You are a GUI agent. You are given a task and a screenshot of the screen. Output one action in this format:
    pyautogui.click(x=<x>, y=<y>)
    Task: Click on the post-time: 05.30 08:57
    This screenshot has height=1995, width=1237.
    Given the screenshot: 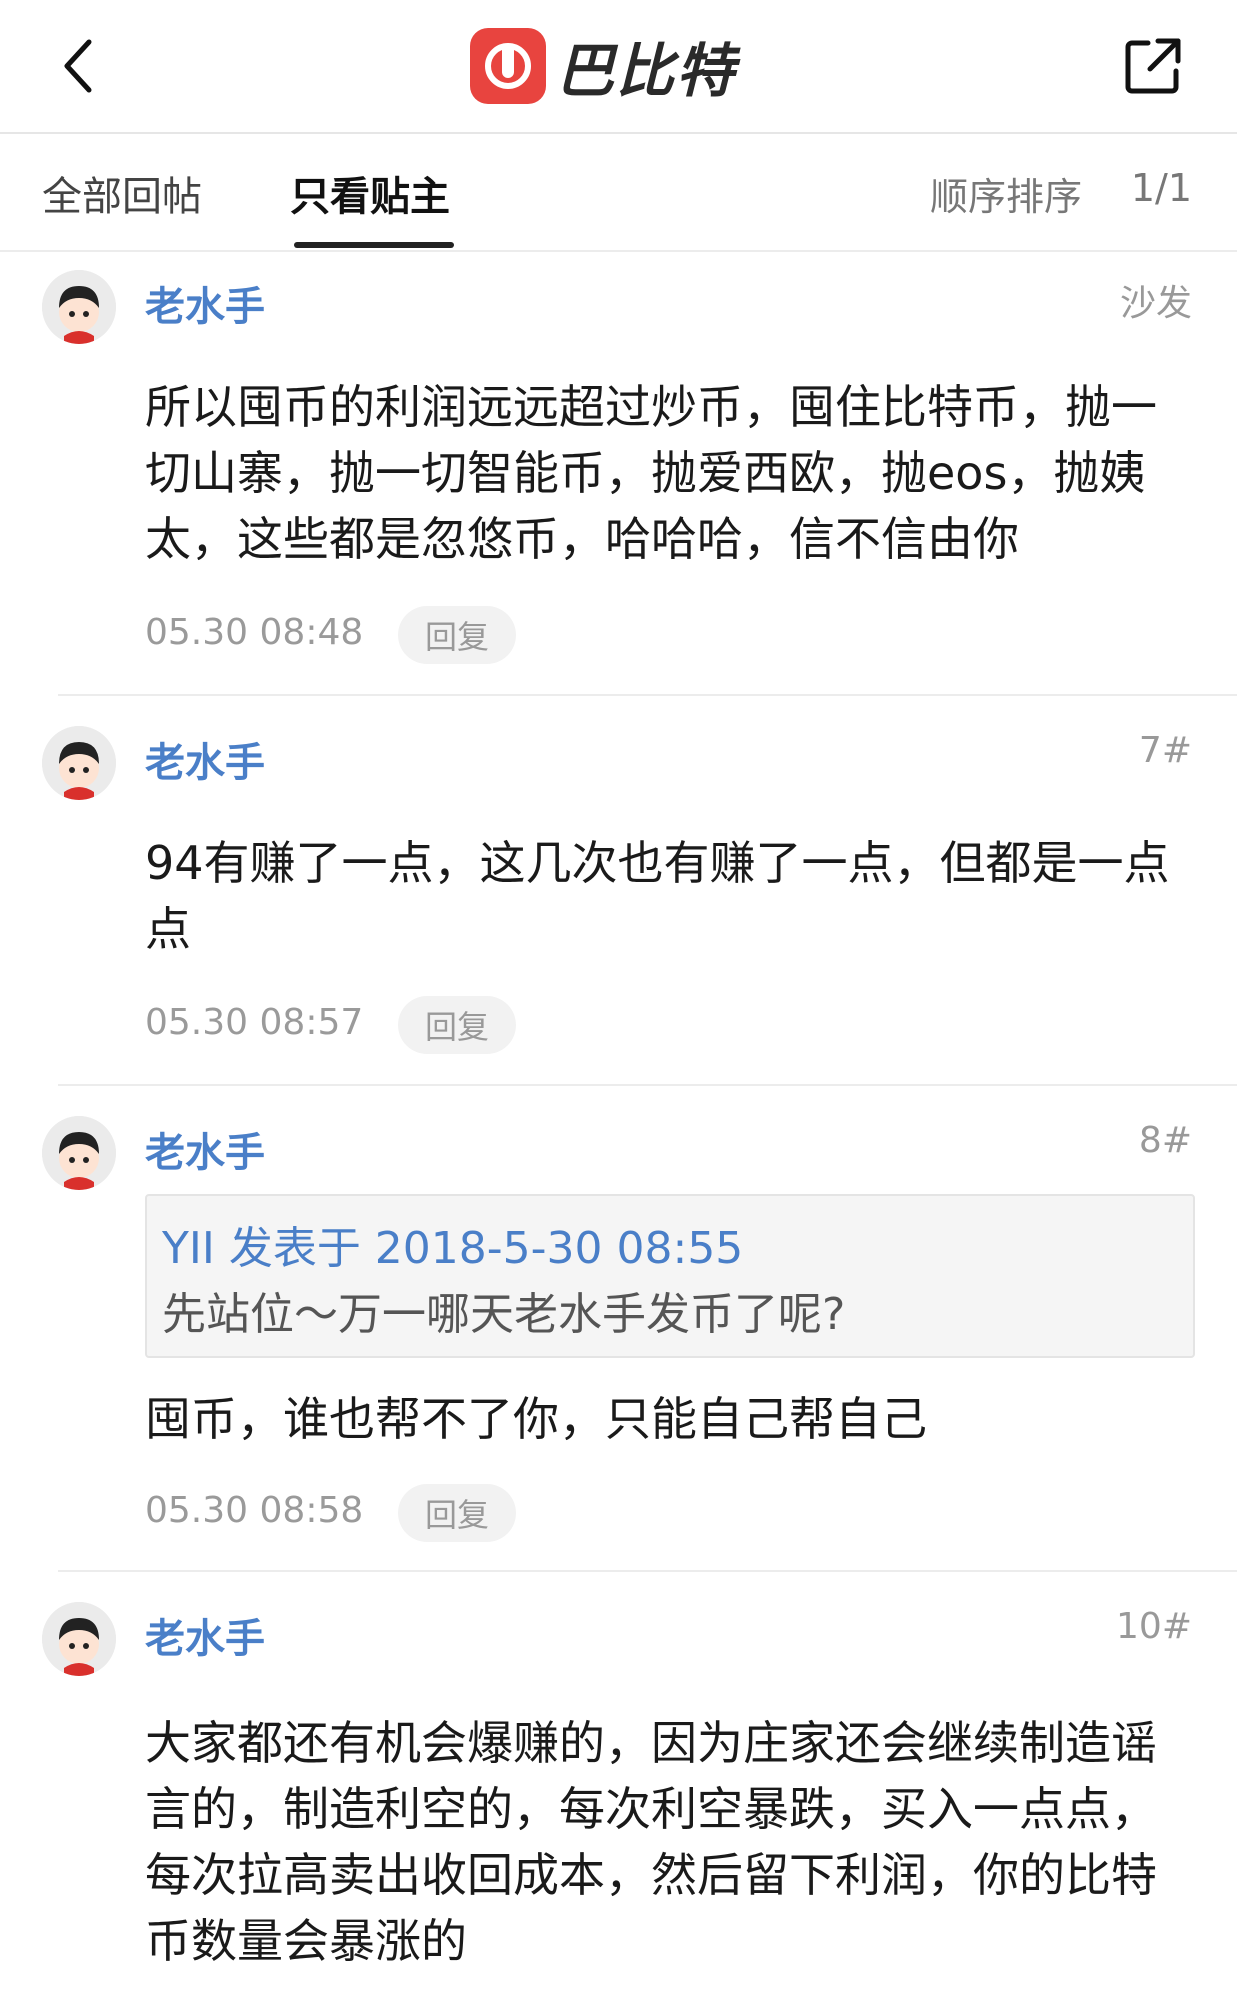 What is the action you would take?
    pyautogui.click(x=254, y=1022)
    